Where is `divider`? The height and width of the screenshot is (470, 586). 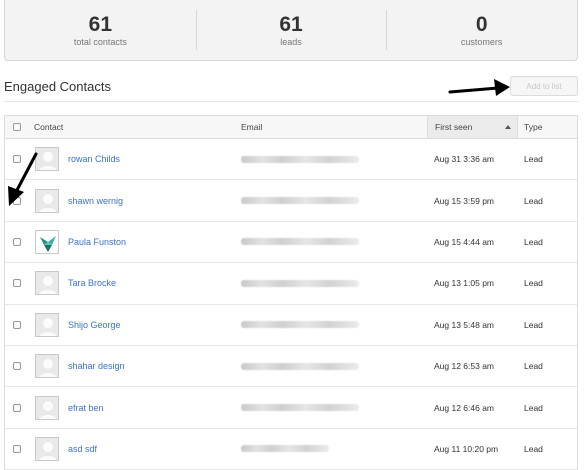 divider is located at coordinates (291, 101).